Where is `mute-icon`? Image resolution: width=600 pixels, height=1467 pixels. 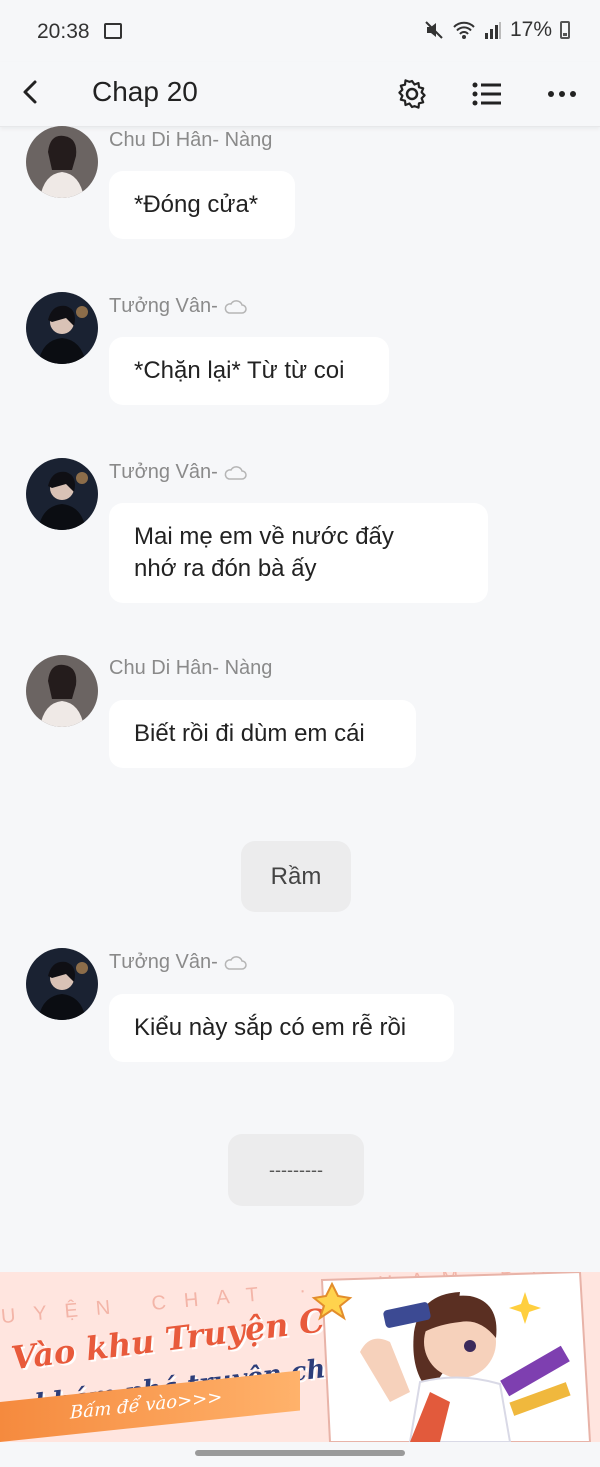
mute-icon is located at coordinates (434, 30).